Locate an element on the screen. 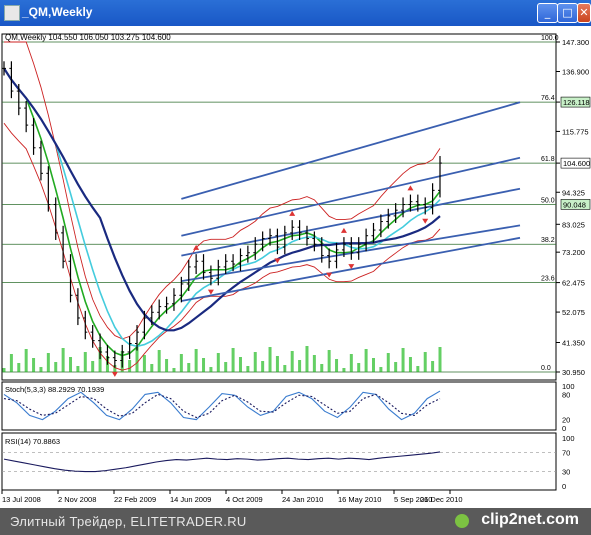 The image size is (591, 535). price-highlight-label: 126.118 is located at coordinates (576, 102).